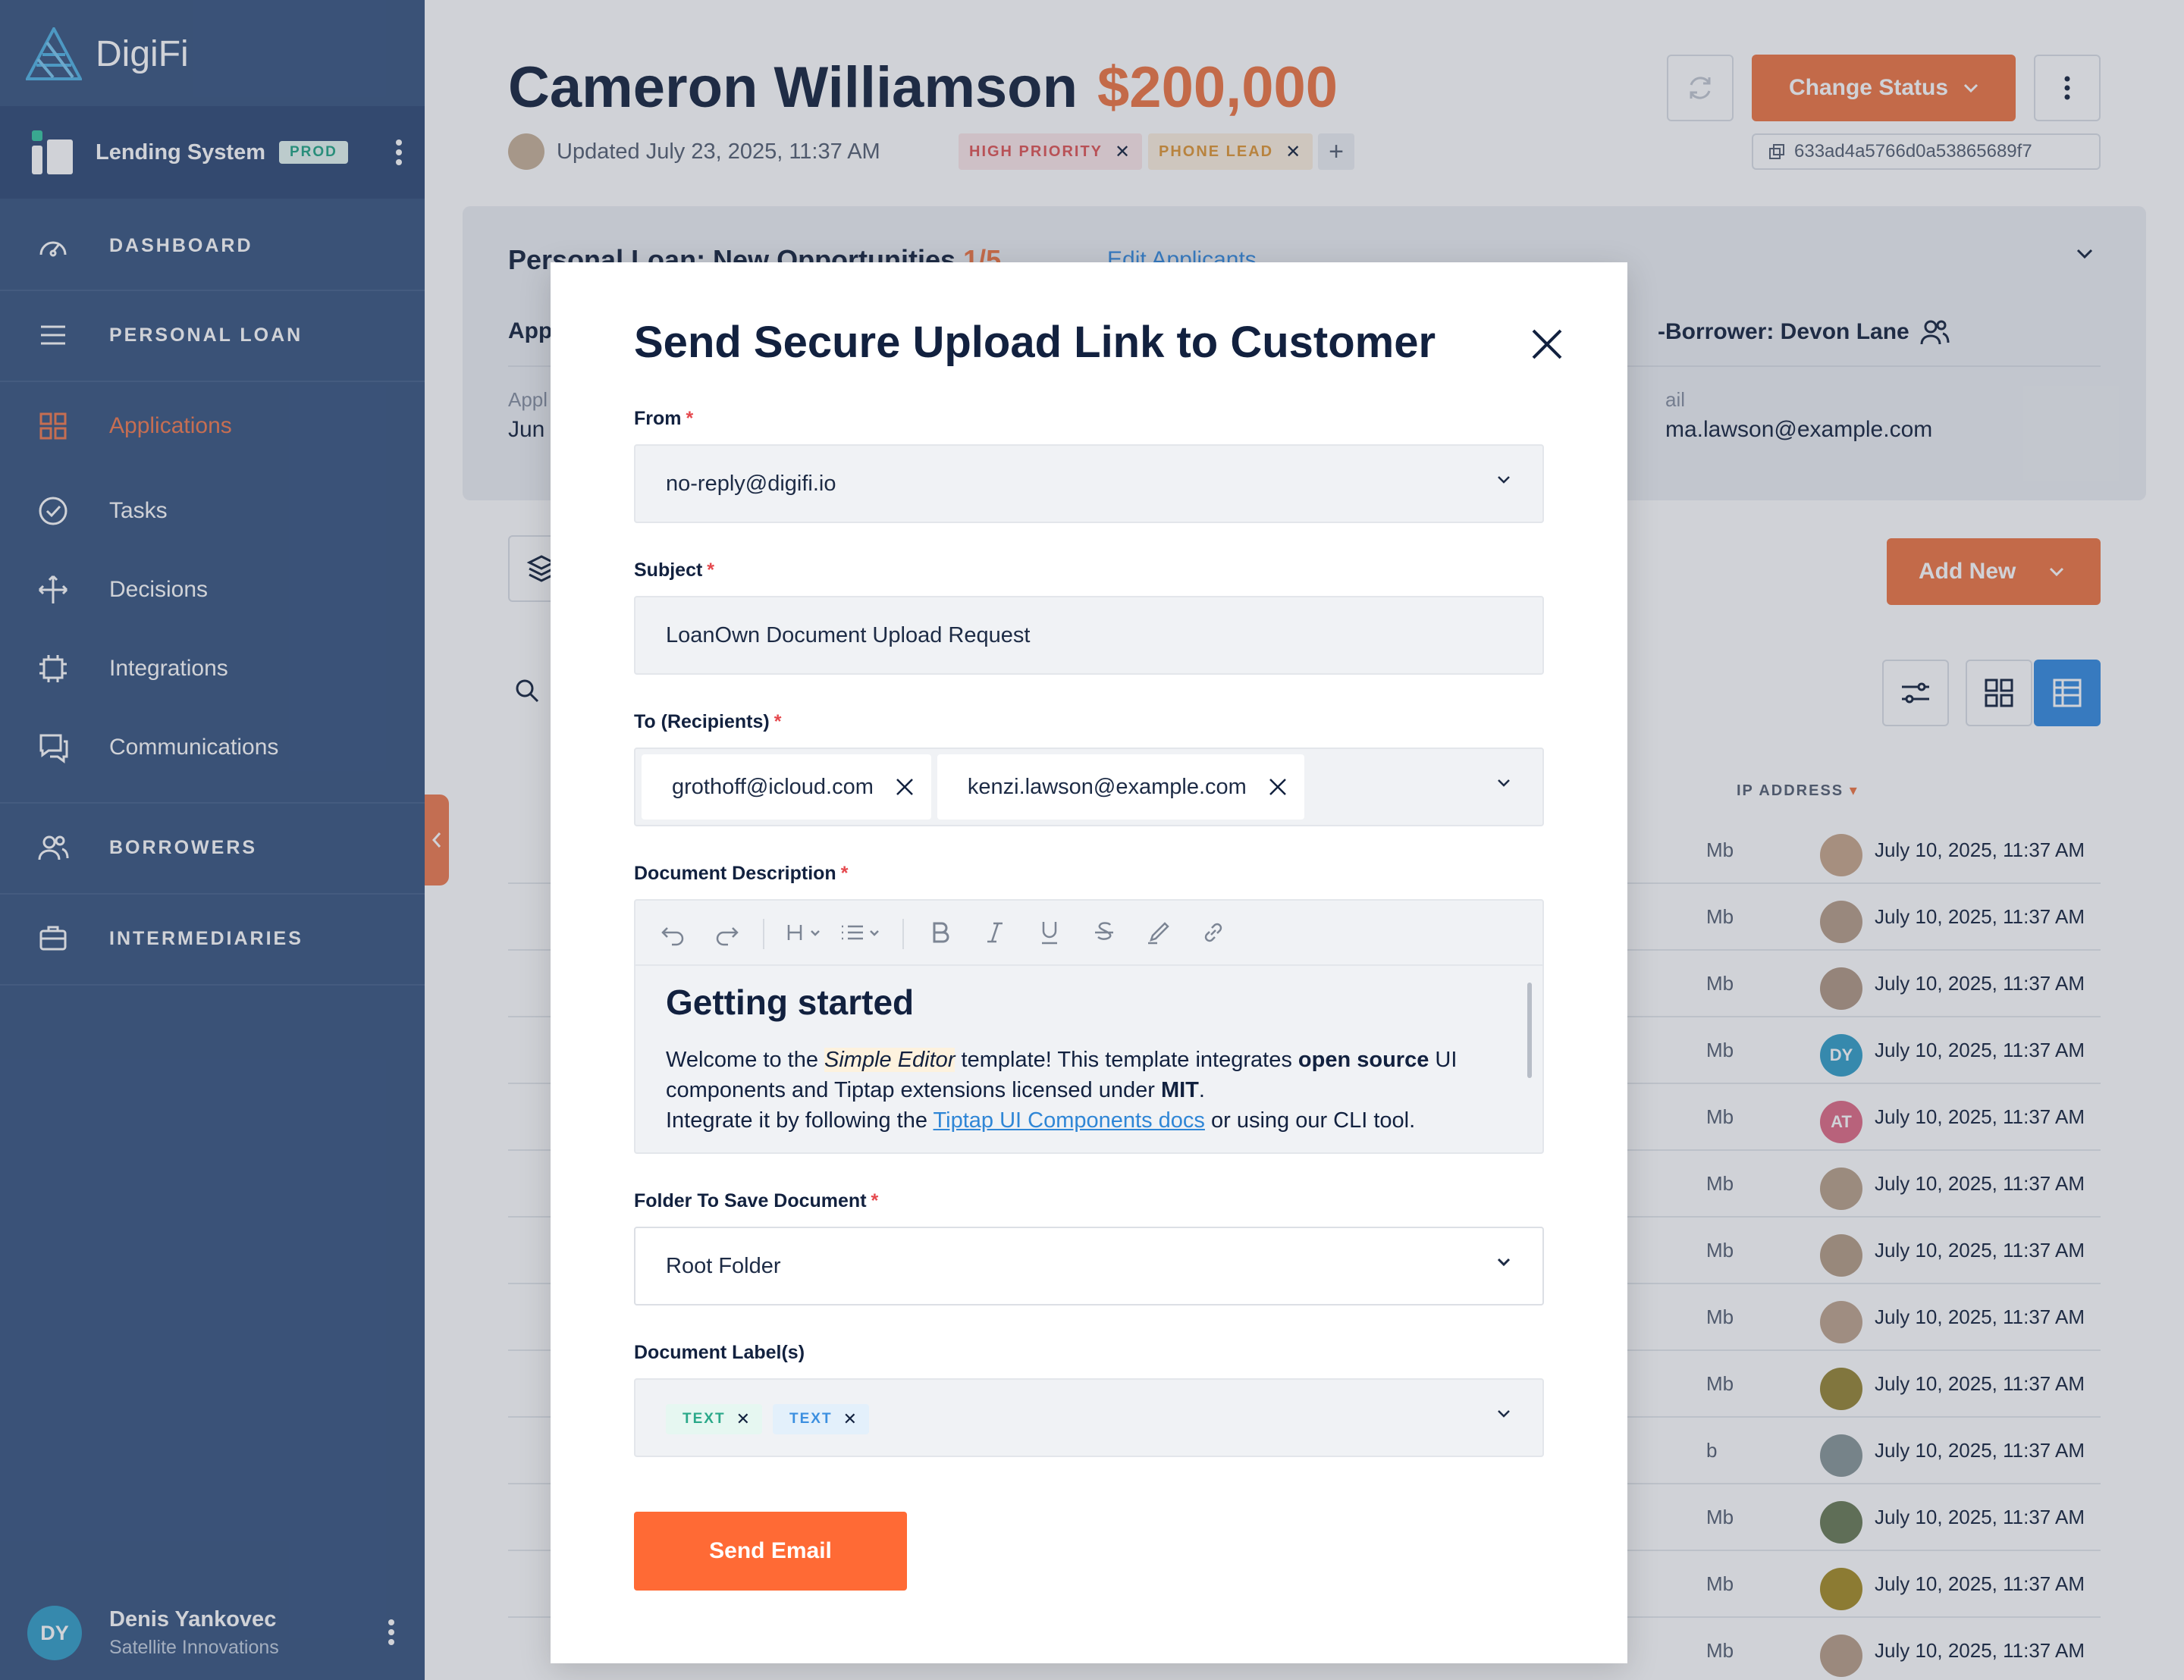 Image resolution: width=2184 pixels, height=1680 pixels. What do you see at coordinates (1089, 1266) in the screenshot?
I see `folder-select: Root Folder` at bounding box center [1089, 1266].